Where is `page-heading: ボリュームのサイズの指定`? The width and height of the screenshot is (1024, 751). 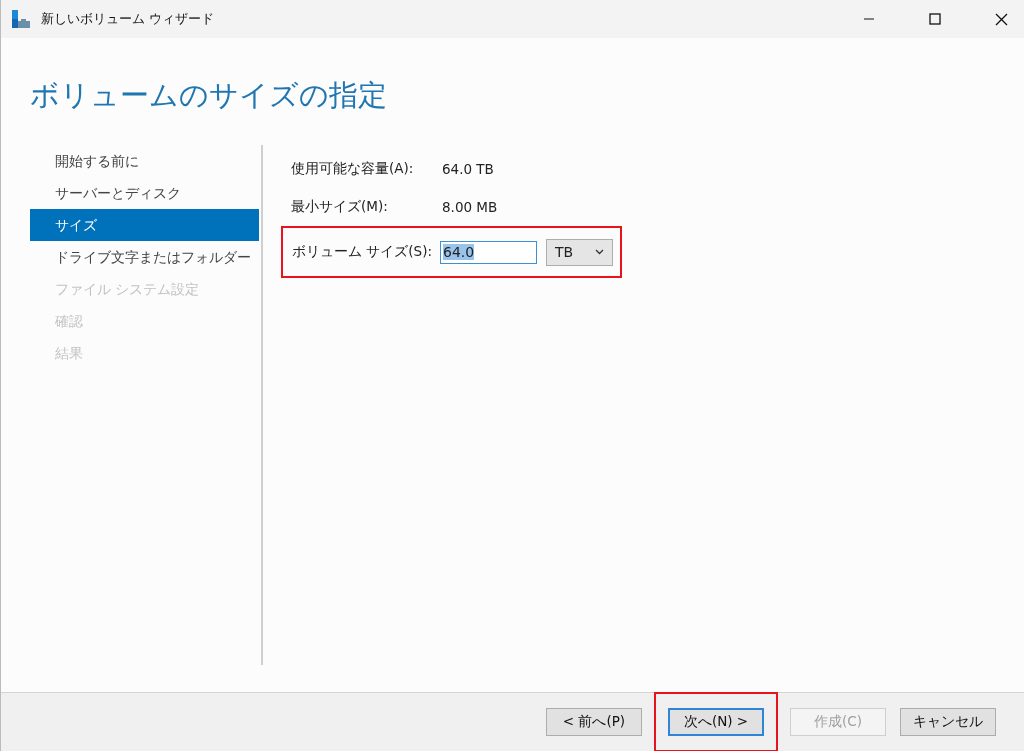
page-heading: ボリュームのサイズの指定 is located at coordinates (209, 95).